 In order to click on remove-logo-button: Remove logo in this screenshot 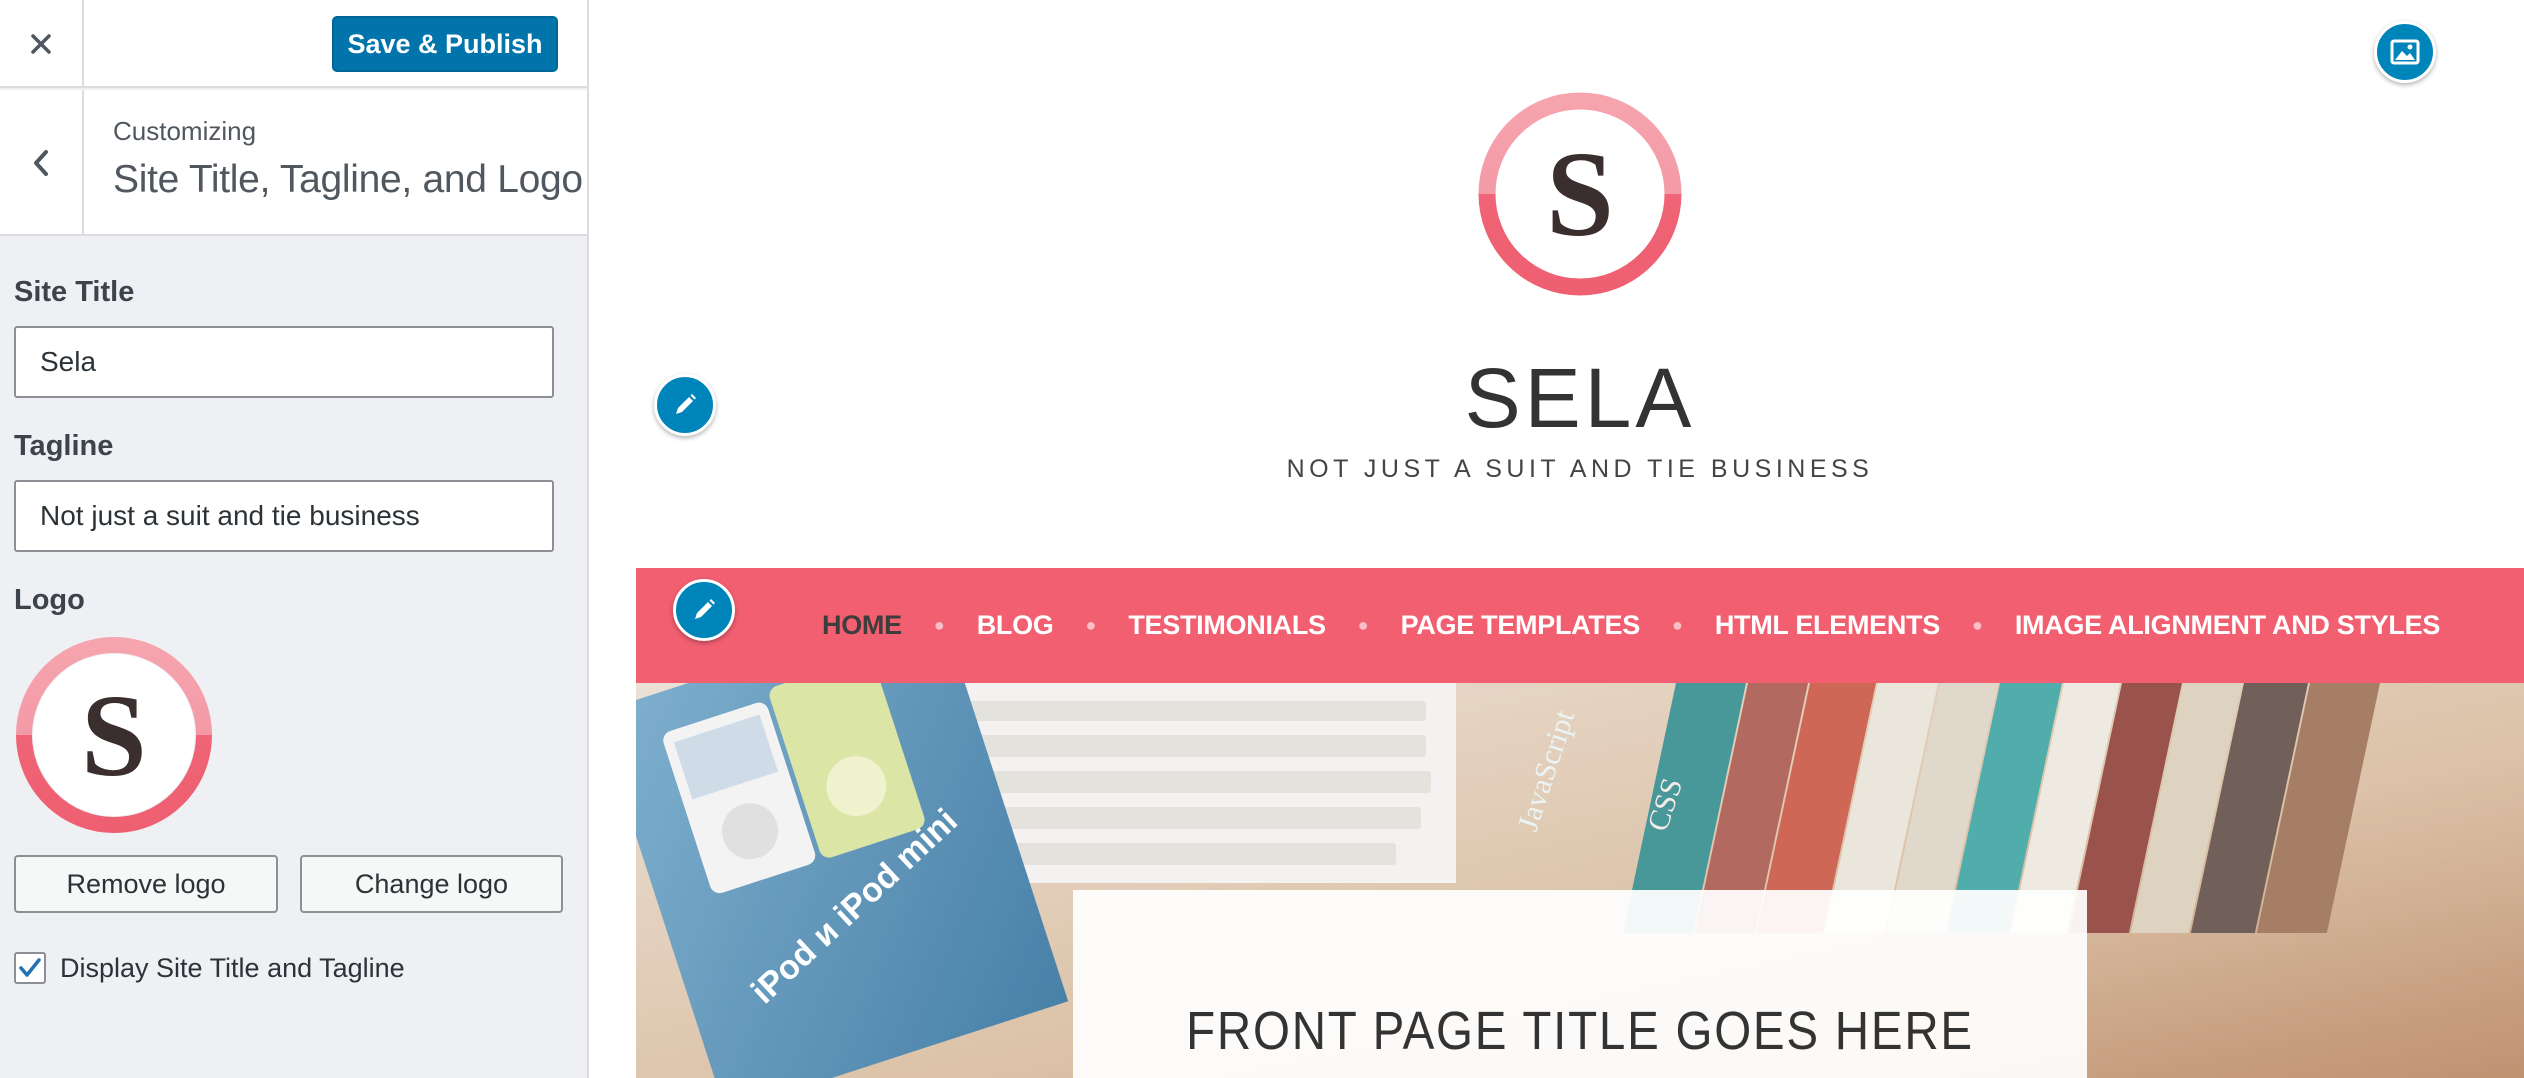, I will do `click(146, 884)`.